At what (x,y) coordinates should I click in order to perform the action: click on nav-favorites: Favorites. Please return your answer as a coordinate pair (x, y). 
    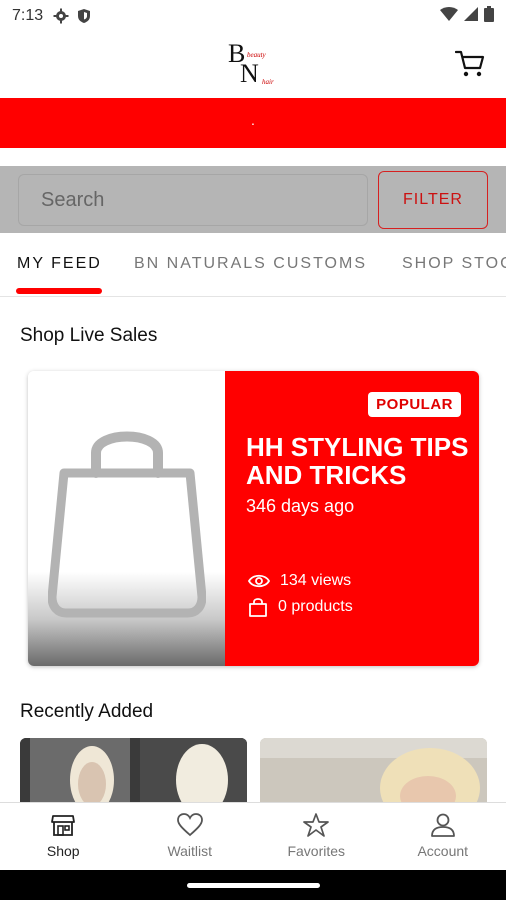
    Looking at the image, I should click on (316, 836).